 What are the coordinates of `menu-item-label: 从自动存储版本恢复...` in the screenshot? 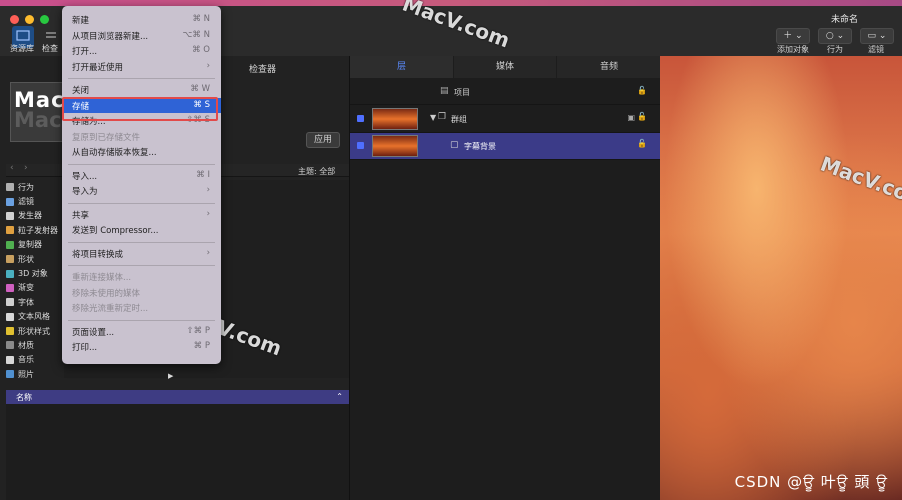 It's located at (114, 153).